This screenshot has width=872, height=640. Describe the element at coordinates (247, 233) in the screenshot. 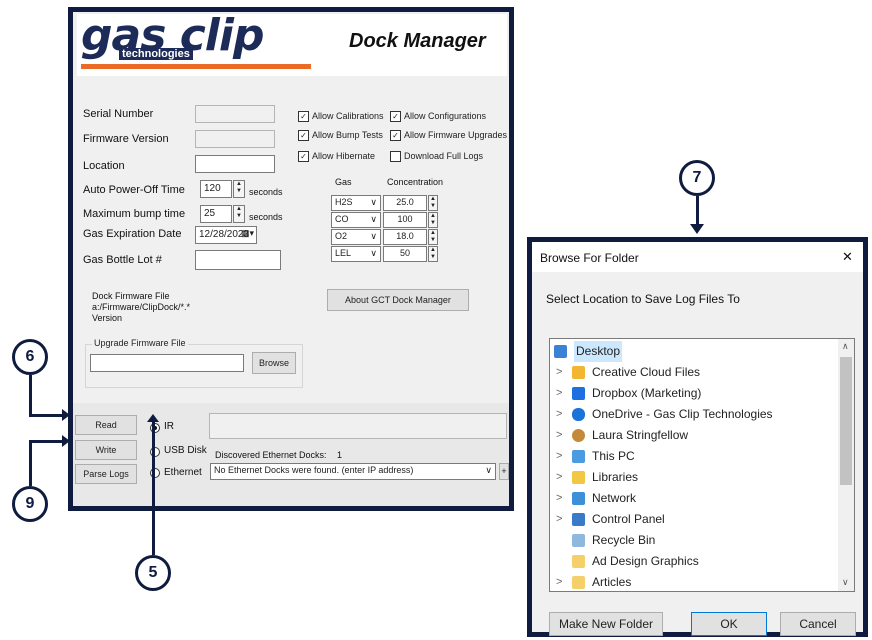

I see `calendar-dropdown-icon: ▦▾` at that location.